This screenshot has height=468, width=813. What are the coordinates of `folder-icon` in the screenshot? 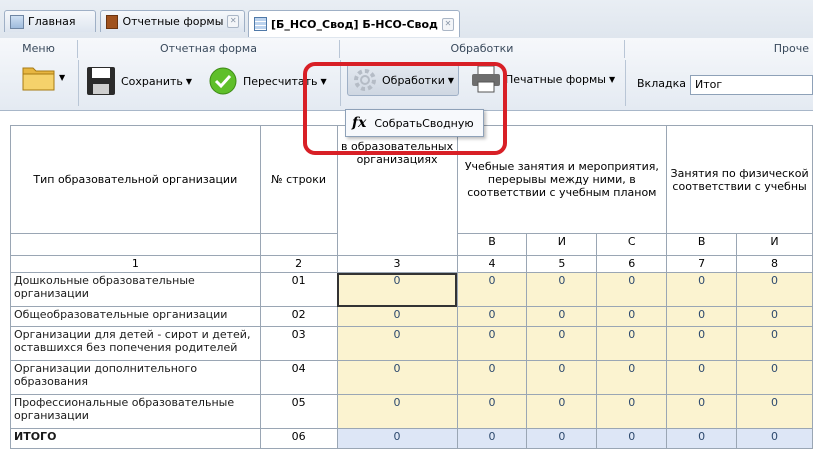 It's located at (38, 79).